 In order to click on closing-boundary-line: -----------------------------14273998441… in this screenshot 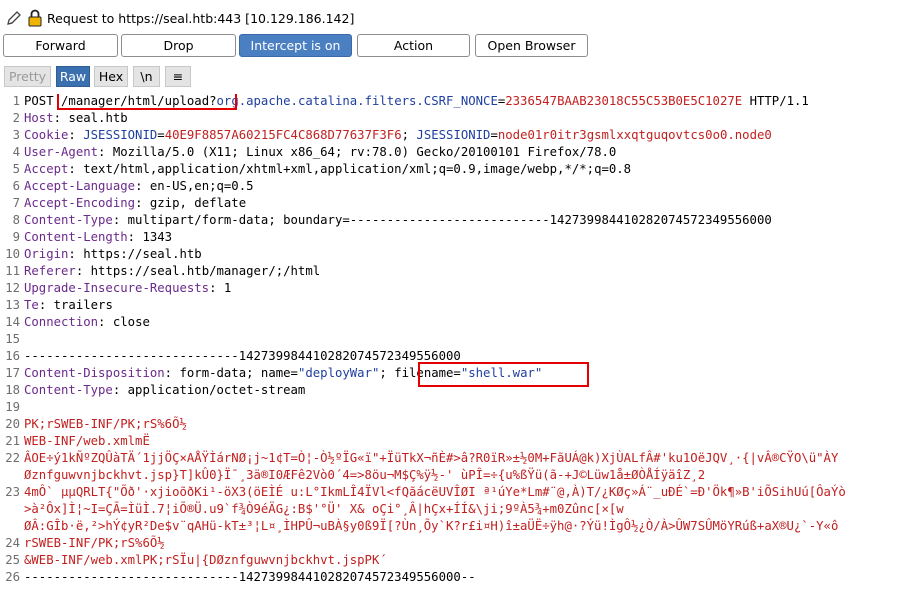, I will do `click(250, 577)`.